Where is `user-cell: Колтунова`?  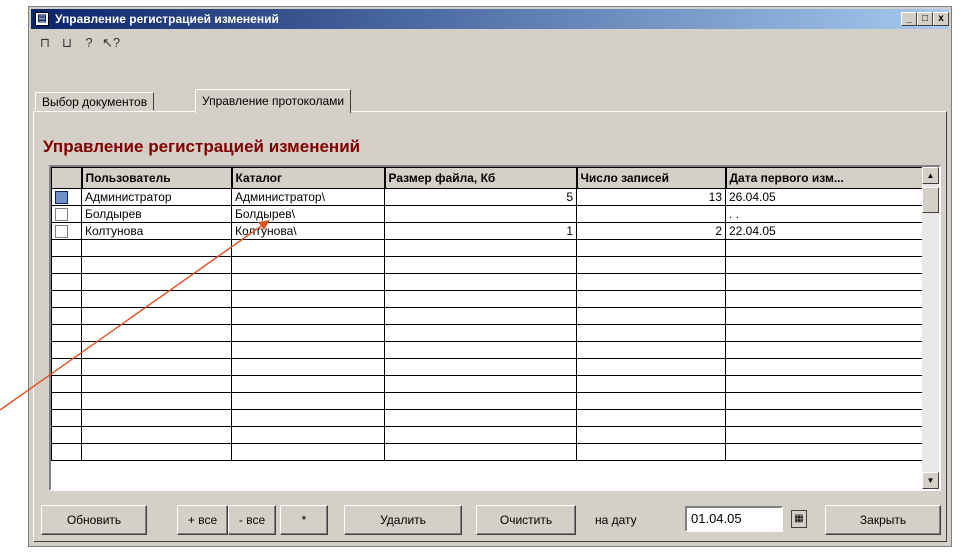
user-cell: Колтунова is located at coordinates (156, 231).